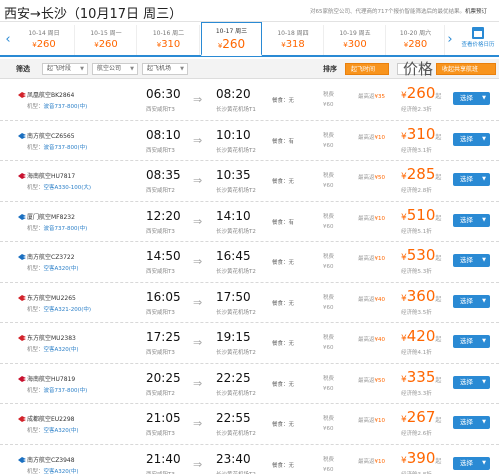 Image resolution: width=499 pixels, height=474 pixels. Describe the element at coordinates (165, 69) in the screenshot. I see `dep-airport-filter: 起飞机场 ▼` at that location.